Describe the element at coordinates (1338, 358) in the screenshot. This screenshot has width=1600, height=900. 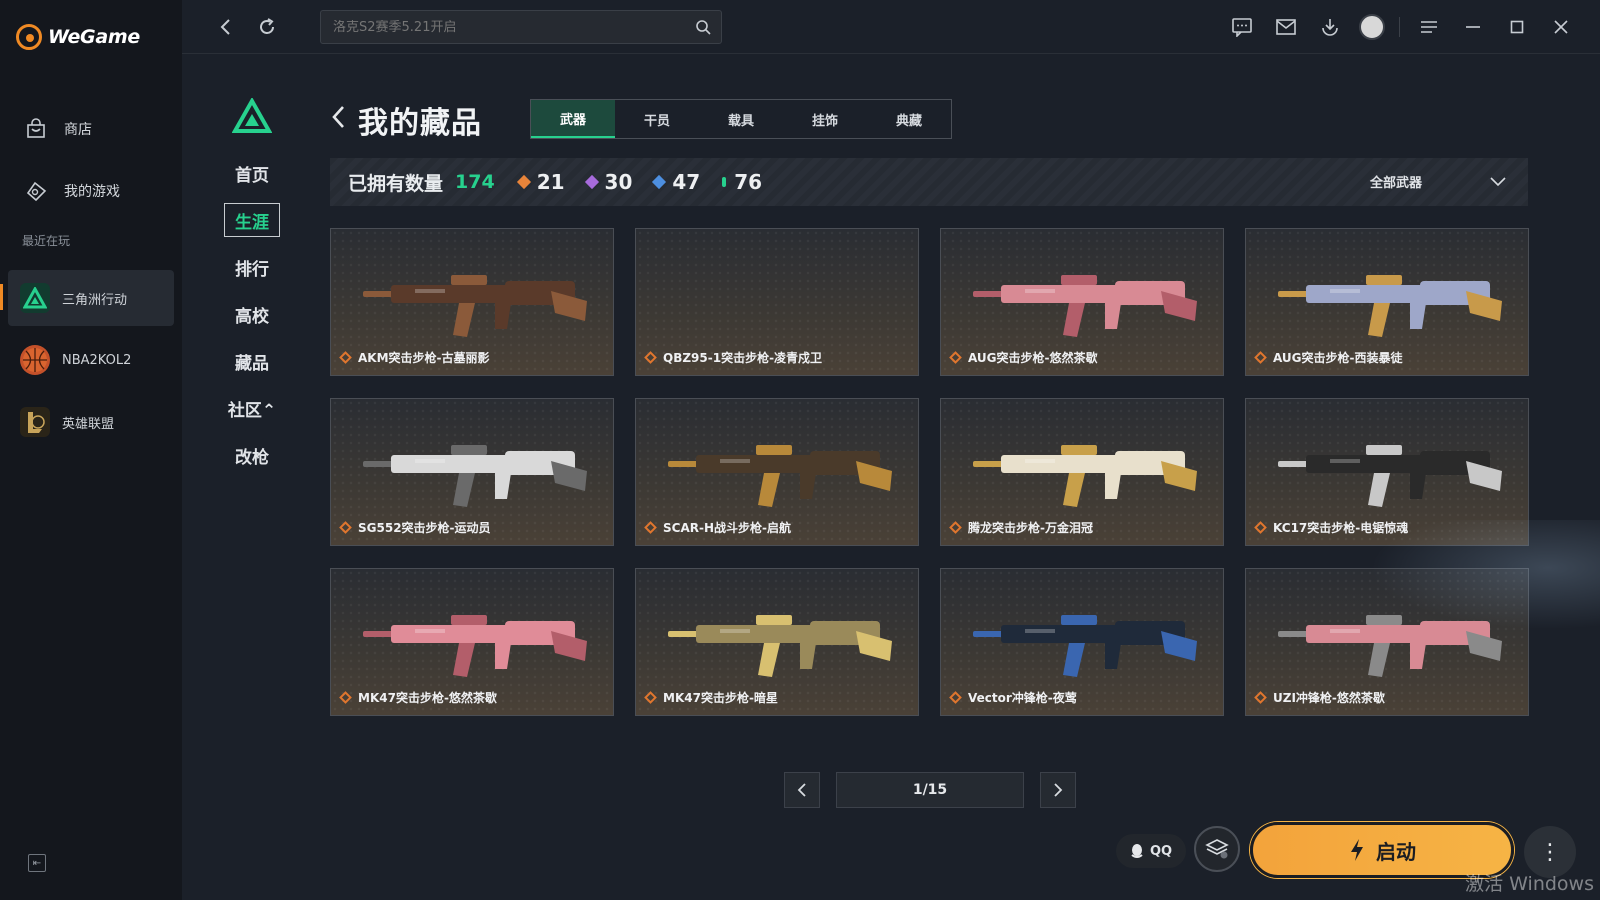
I see `weapon-name: AUG突击步枪-西装暴徒` at that location.